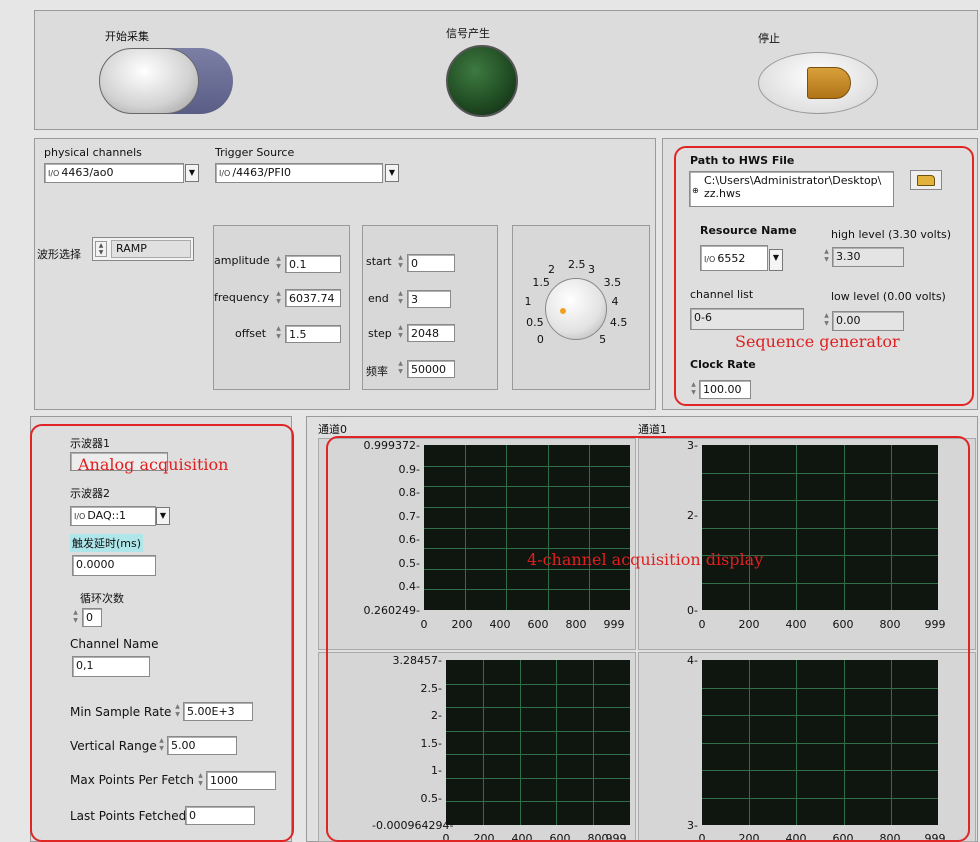 Image resolution: width=980 pixels, height=842 pixels. Describe the element at coordinates (576, 309) in the screenshot. I see `level-knob` at that location.